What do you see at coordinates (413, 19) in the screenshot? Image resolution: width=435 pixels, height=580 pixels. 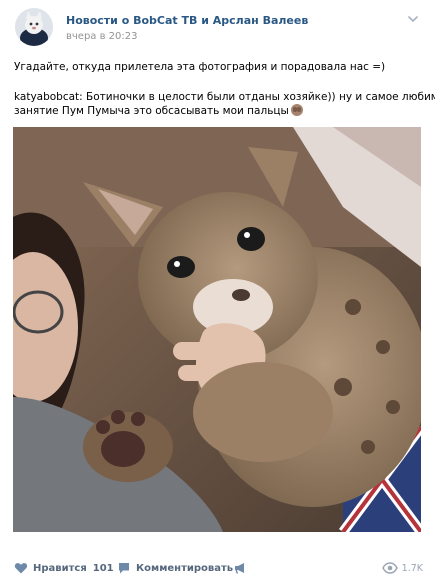 I see `chevron-down-icon` at bounding box center [413, 19].